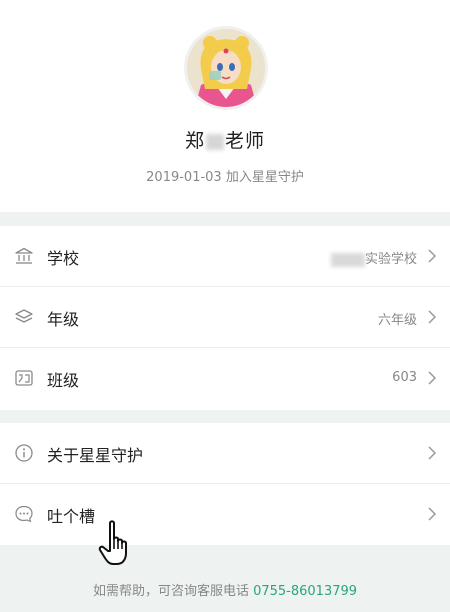 This screenshot has width=450, height=612. Describe the element at coordinates (194, 141) in the screenshot. I see `name-prefix: 郑` at that location.